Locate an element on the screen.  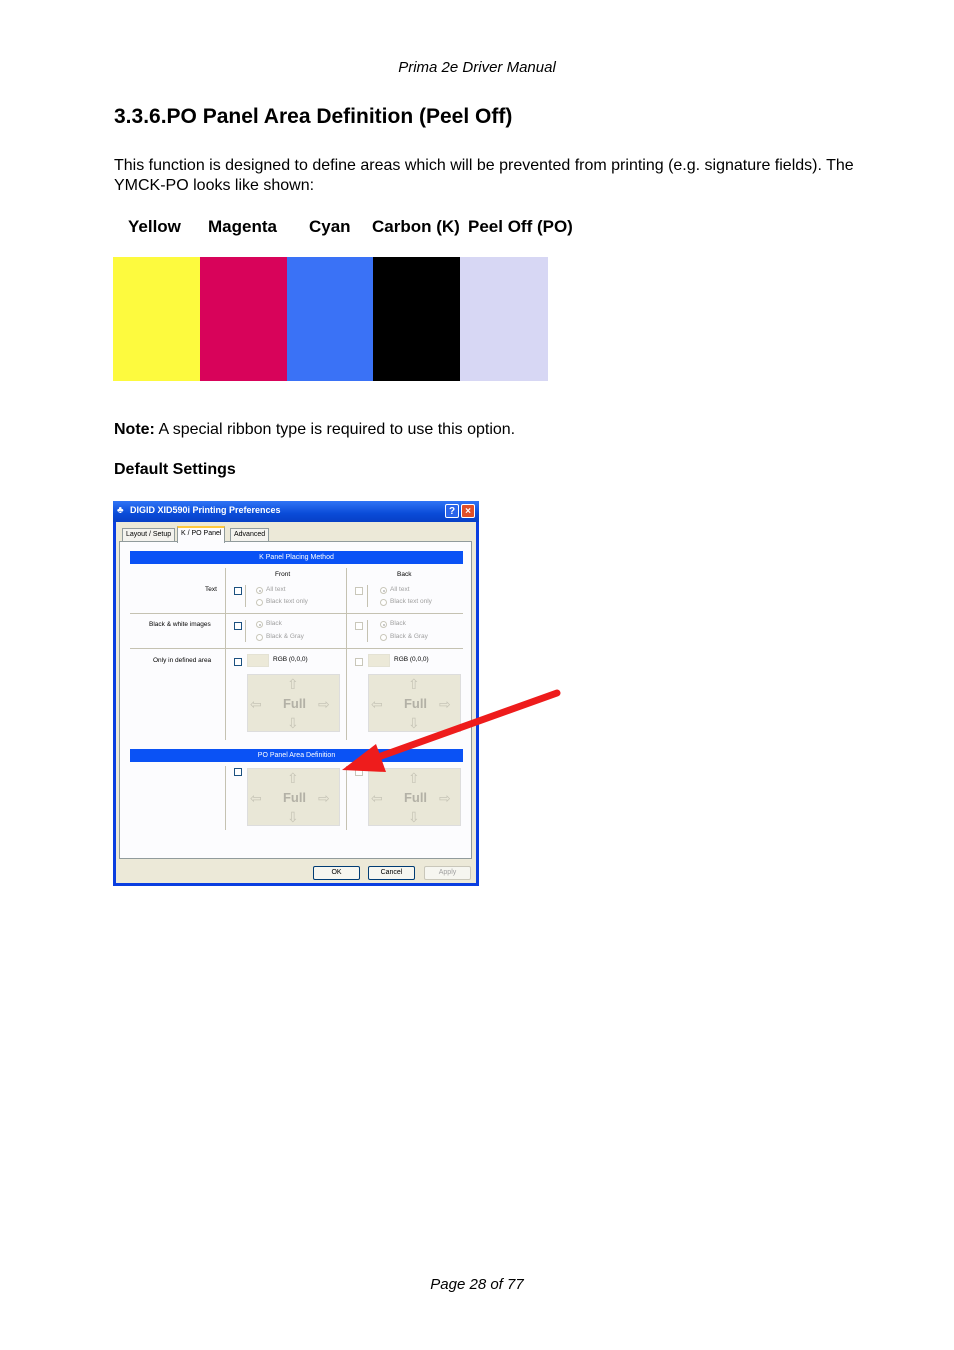
black-gray-back-radio is located at coordinates (383, 637).